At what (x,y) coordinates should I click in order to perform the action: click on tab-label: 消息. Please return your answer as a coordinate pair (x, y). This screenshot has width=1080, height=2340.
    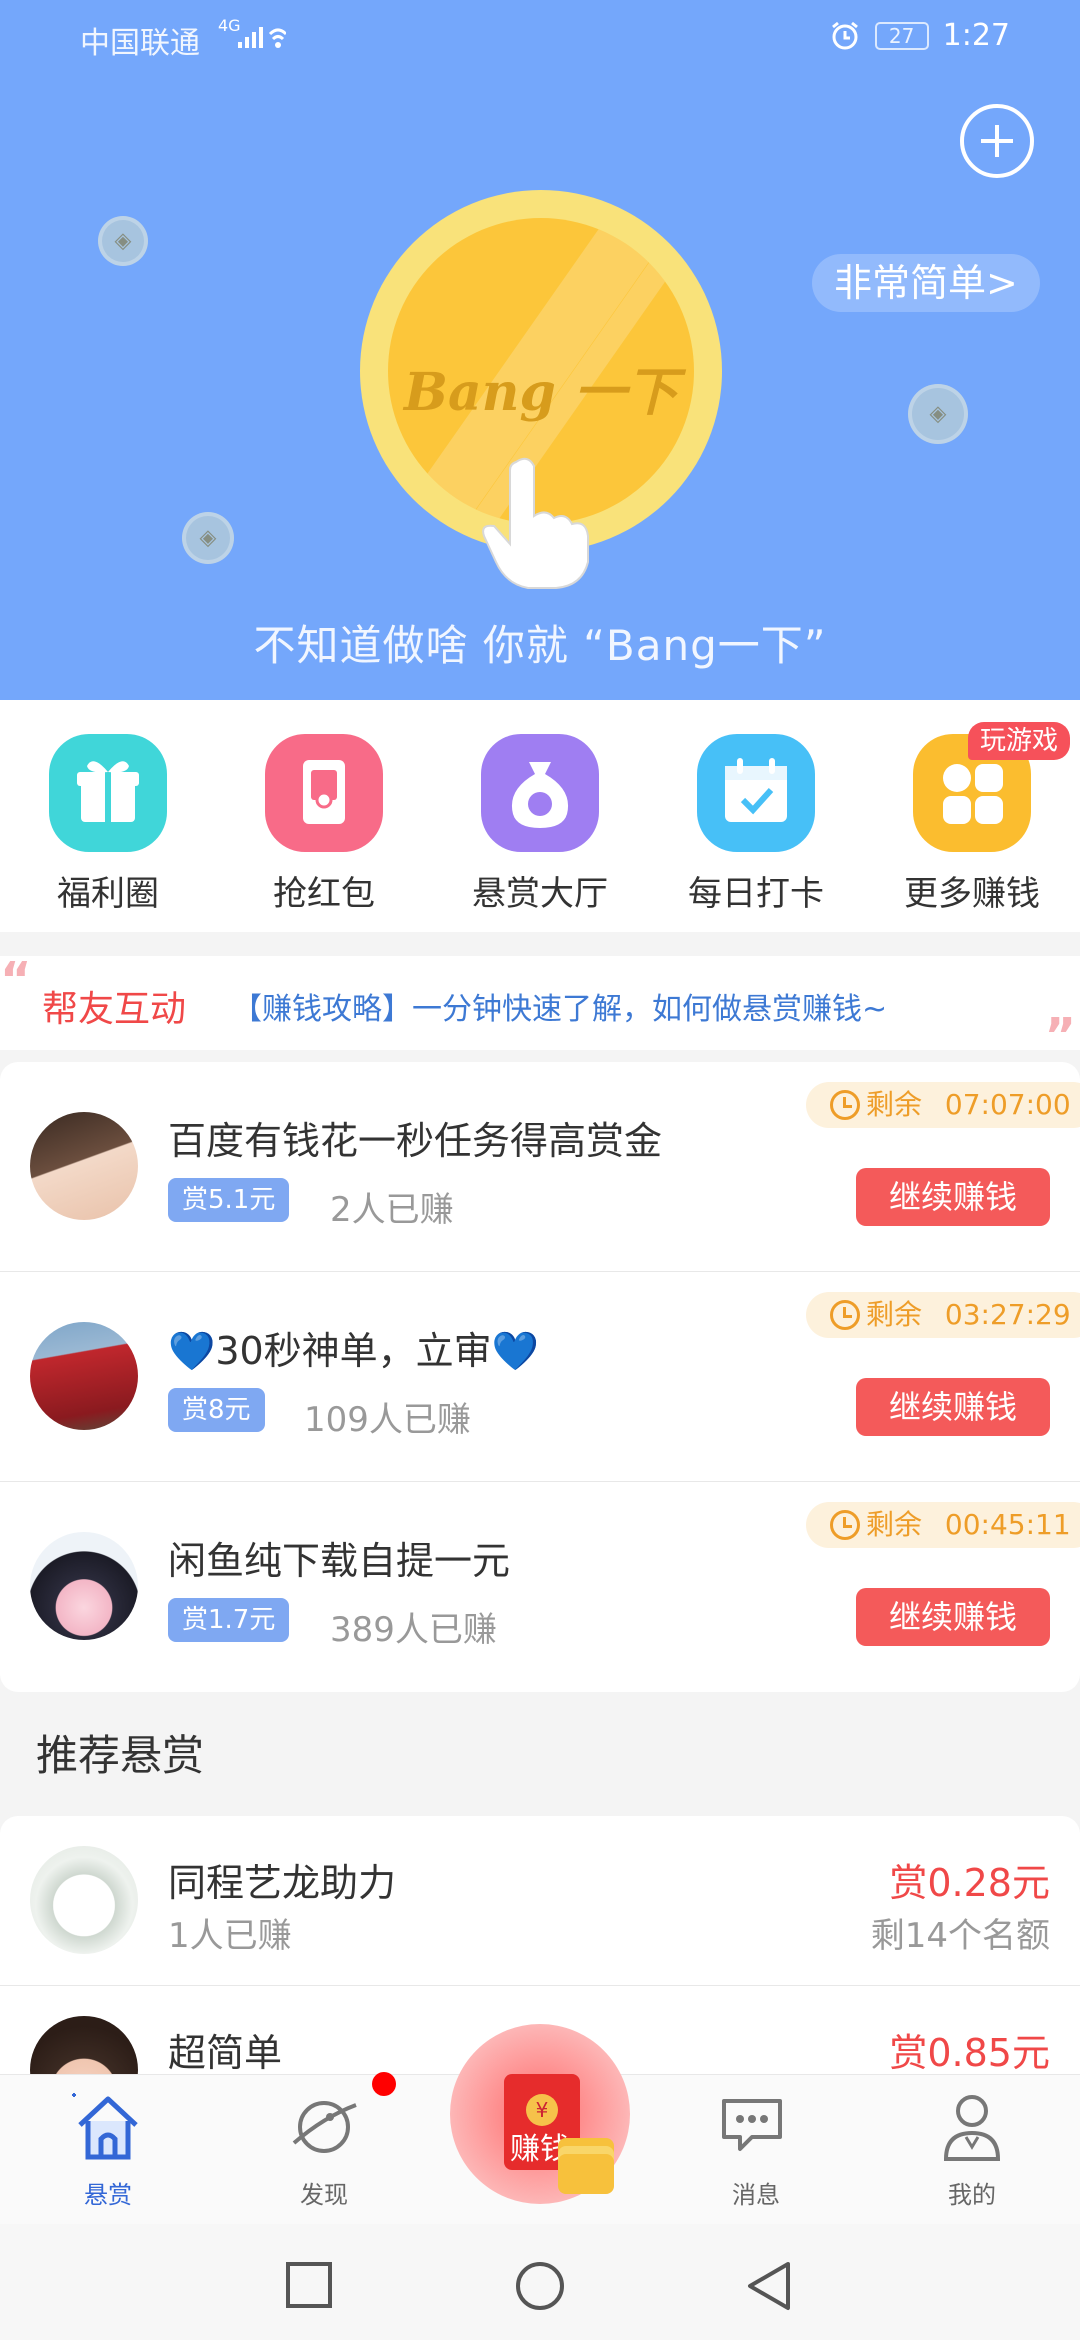
    Looking at the image, I should click on (756, 2195).